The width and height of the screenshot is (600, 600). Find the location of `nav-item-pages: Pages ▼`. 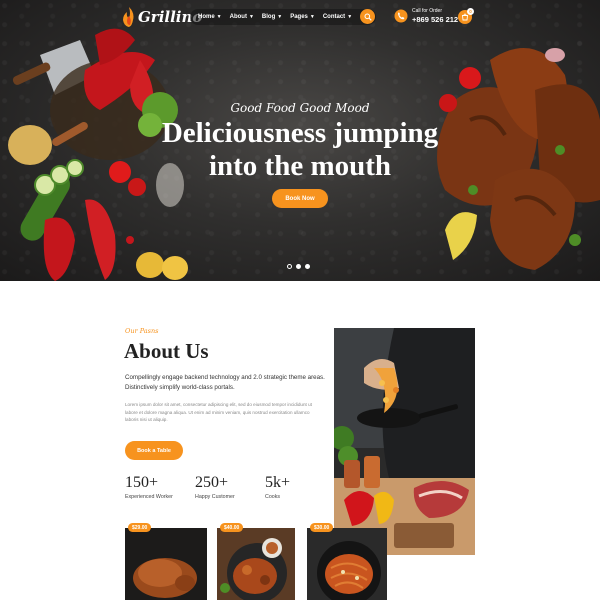

nav-item-pages: Pages ▼ is located at coordinates (302, 17).